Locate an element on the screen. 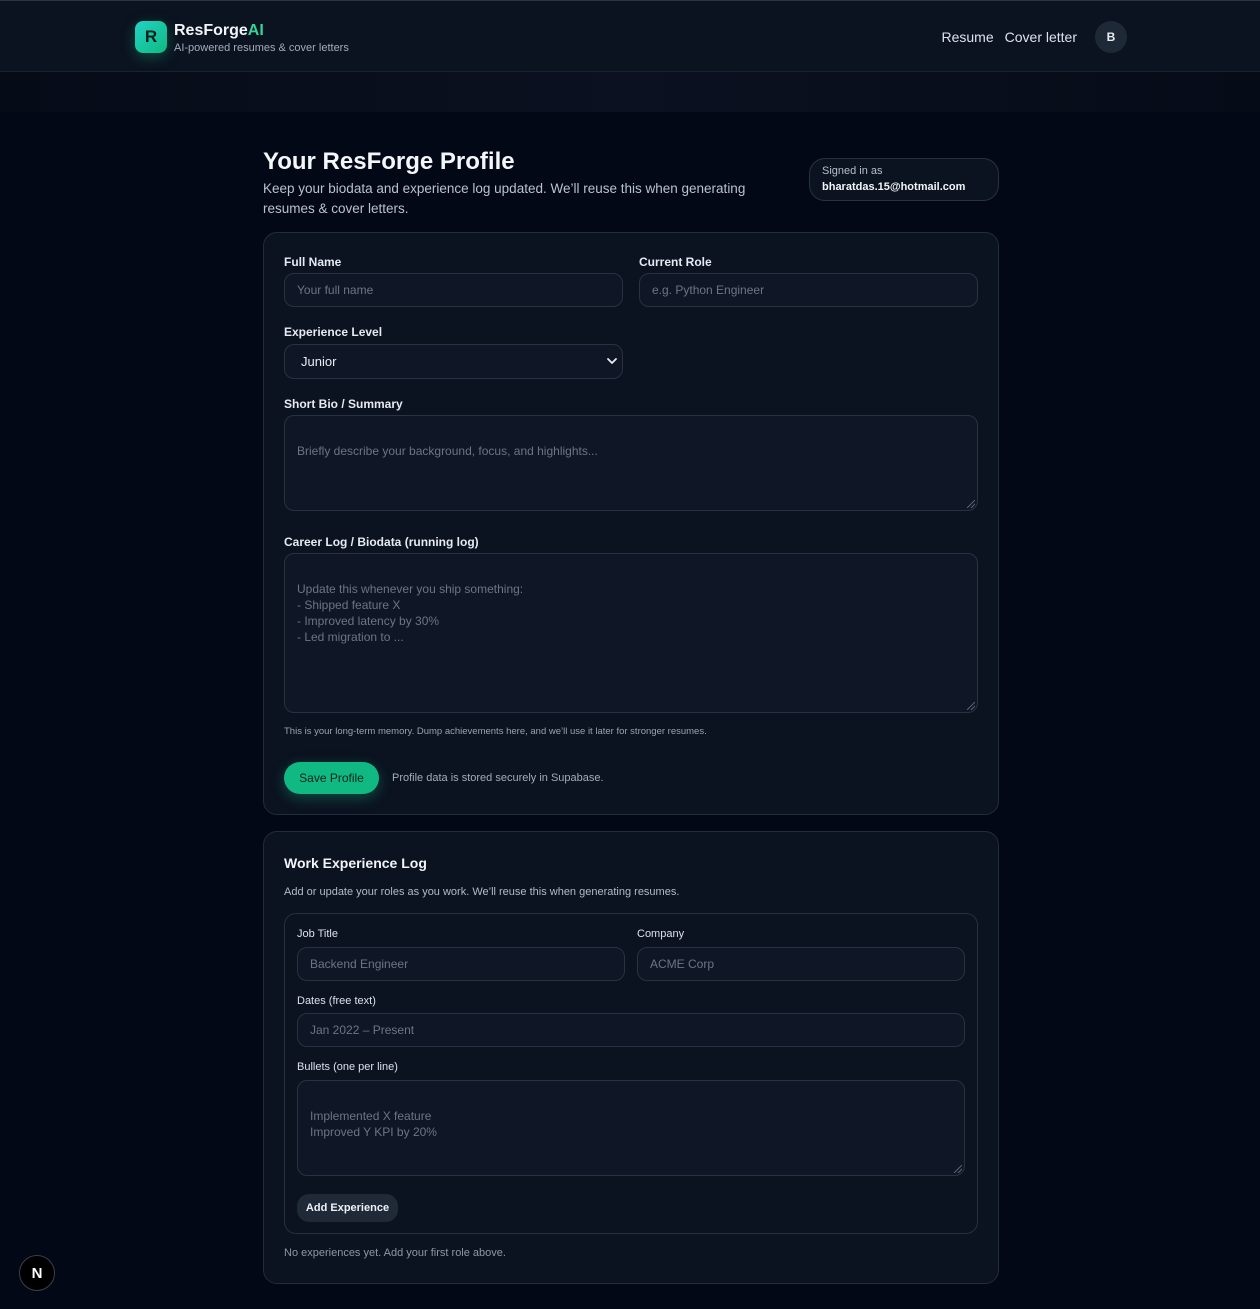 The width and height of the screenshot is (1260, 1309). brand-name: ResForgeAI is located at coordinates (219, 30).